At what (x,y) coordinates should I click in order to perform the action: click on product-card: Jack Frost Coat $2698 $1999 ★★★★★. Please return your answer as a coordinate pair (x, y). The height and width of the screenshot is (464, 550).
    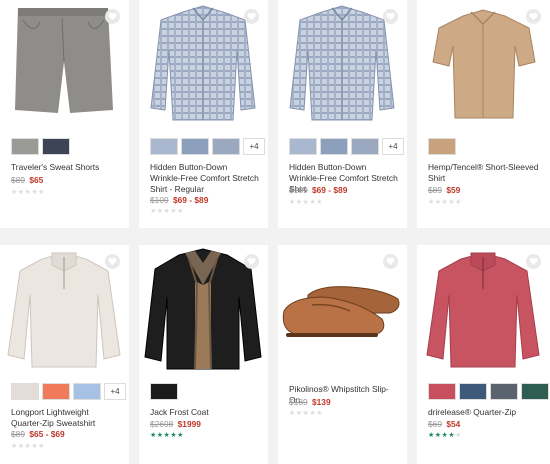
    Looking at the image, I should click on (203, 354).